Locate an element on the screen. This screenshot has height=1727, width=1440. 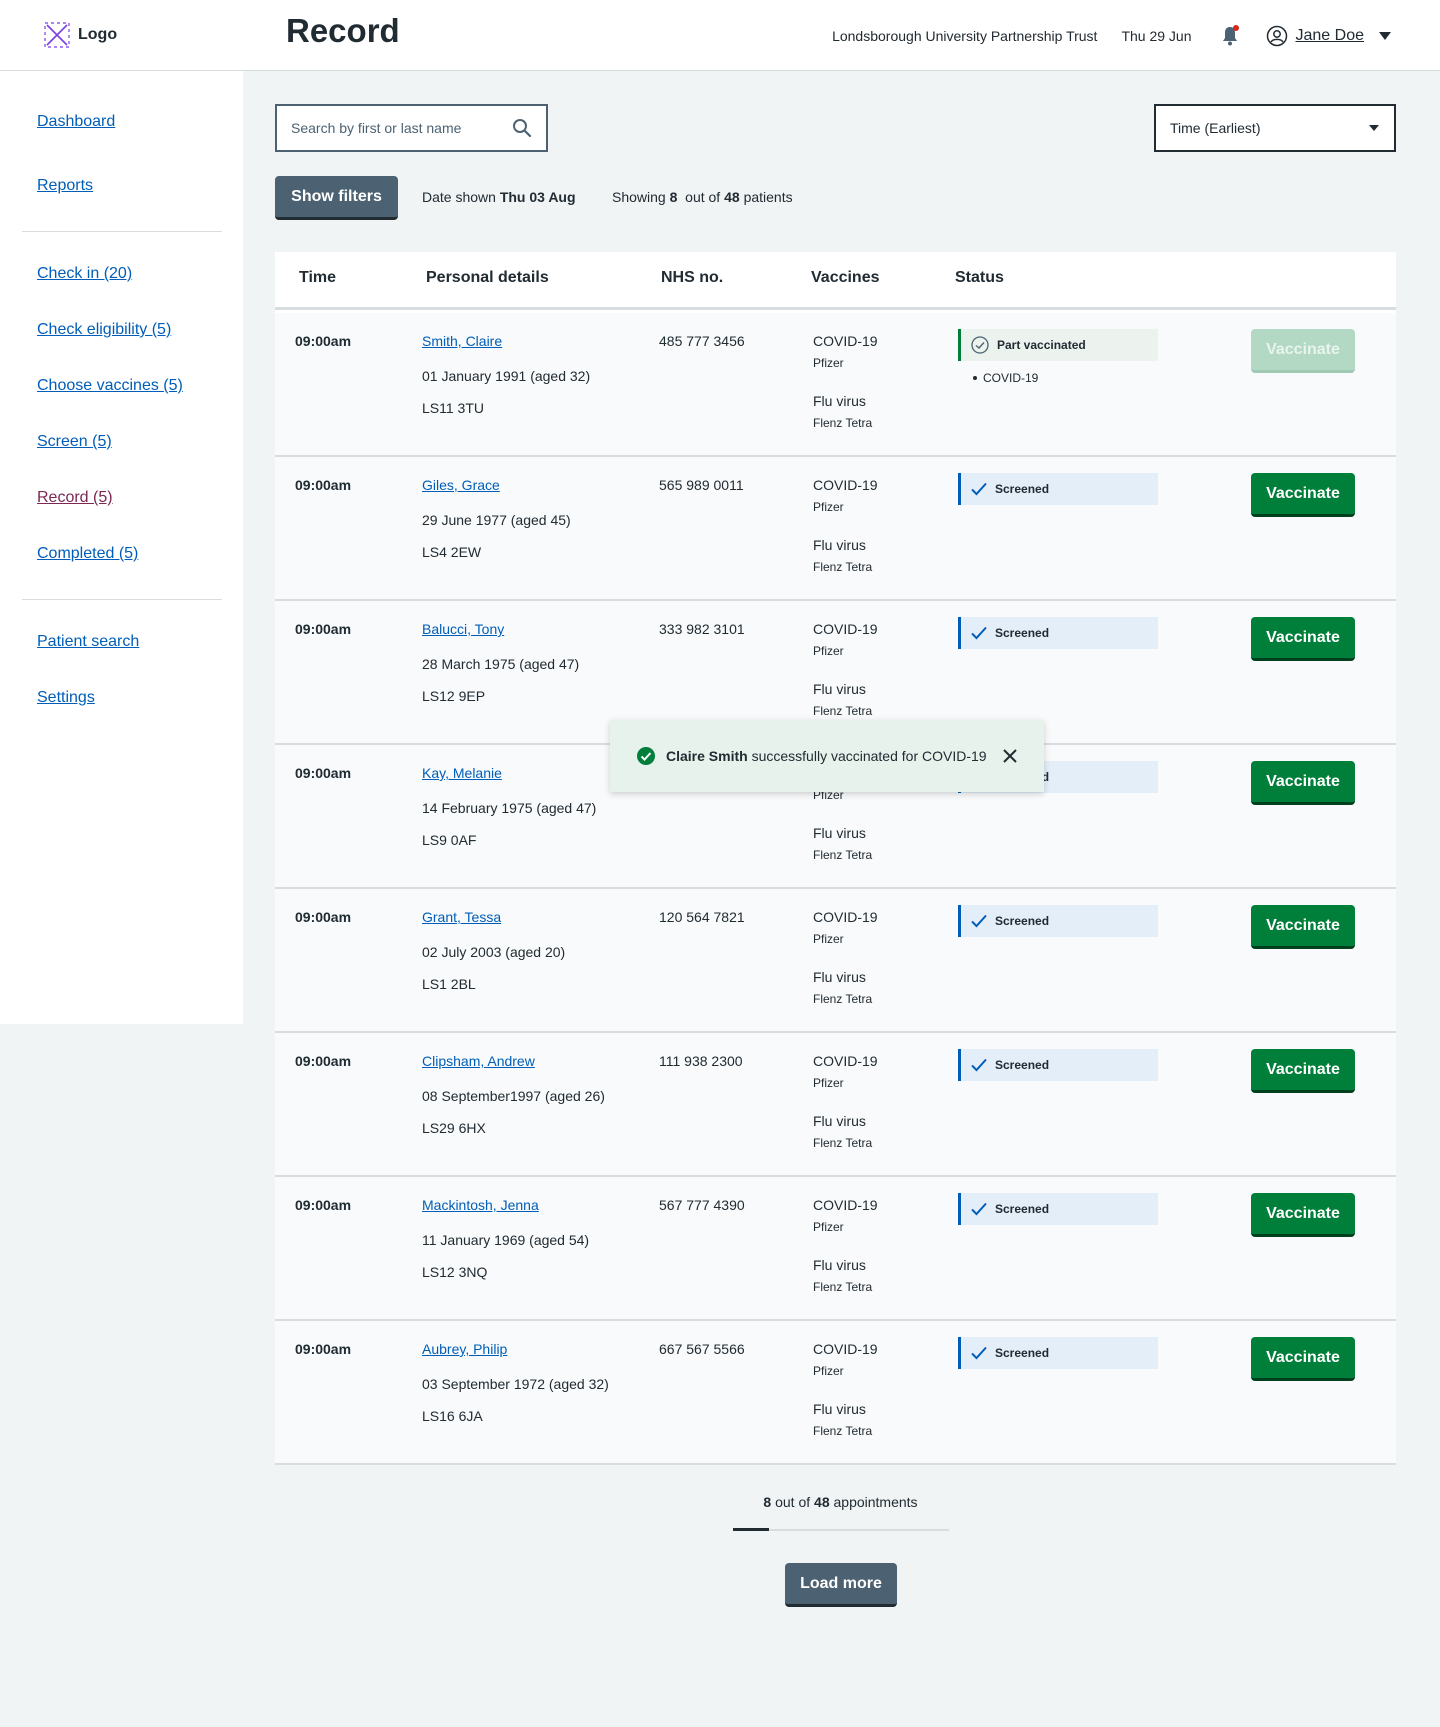
patient-postcode: LS12 3NQ is located at coordinates (455, 1272).